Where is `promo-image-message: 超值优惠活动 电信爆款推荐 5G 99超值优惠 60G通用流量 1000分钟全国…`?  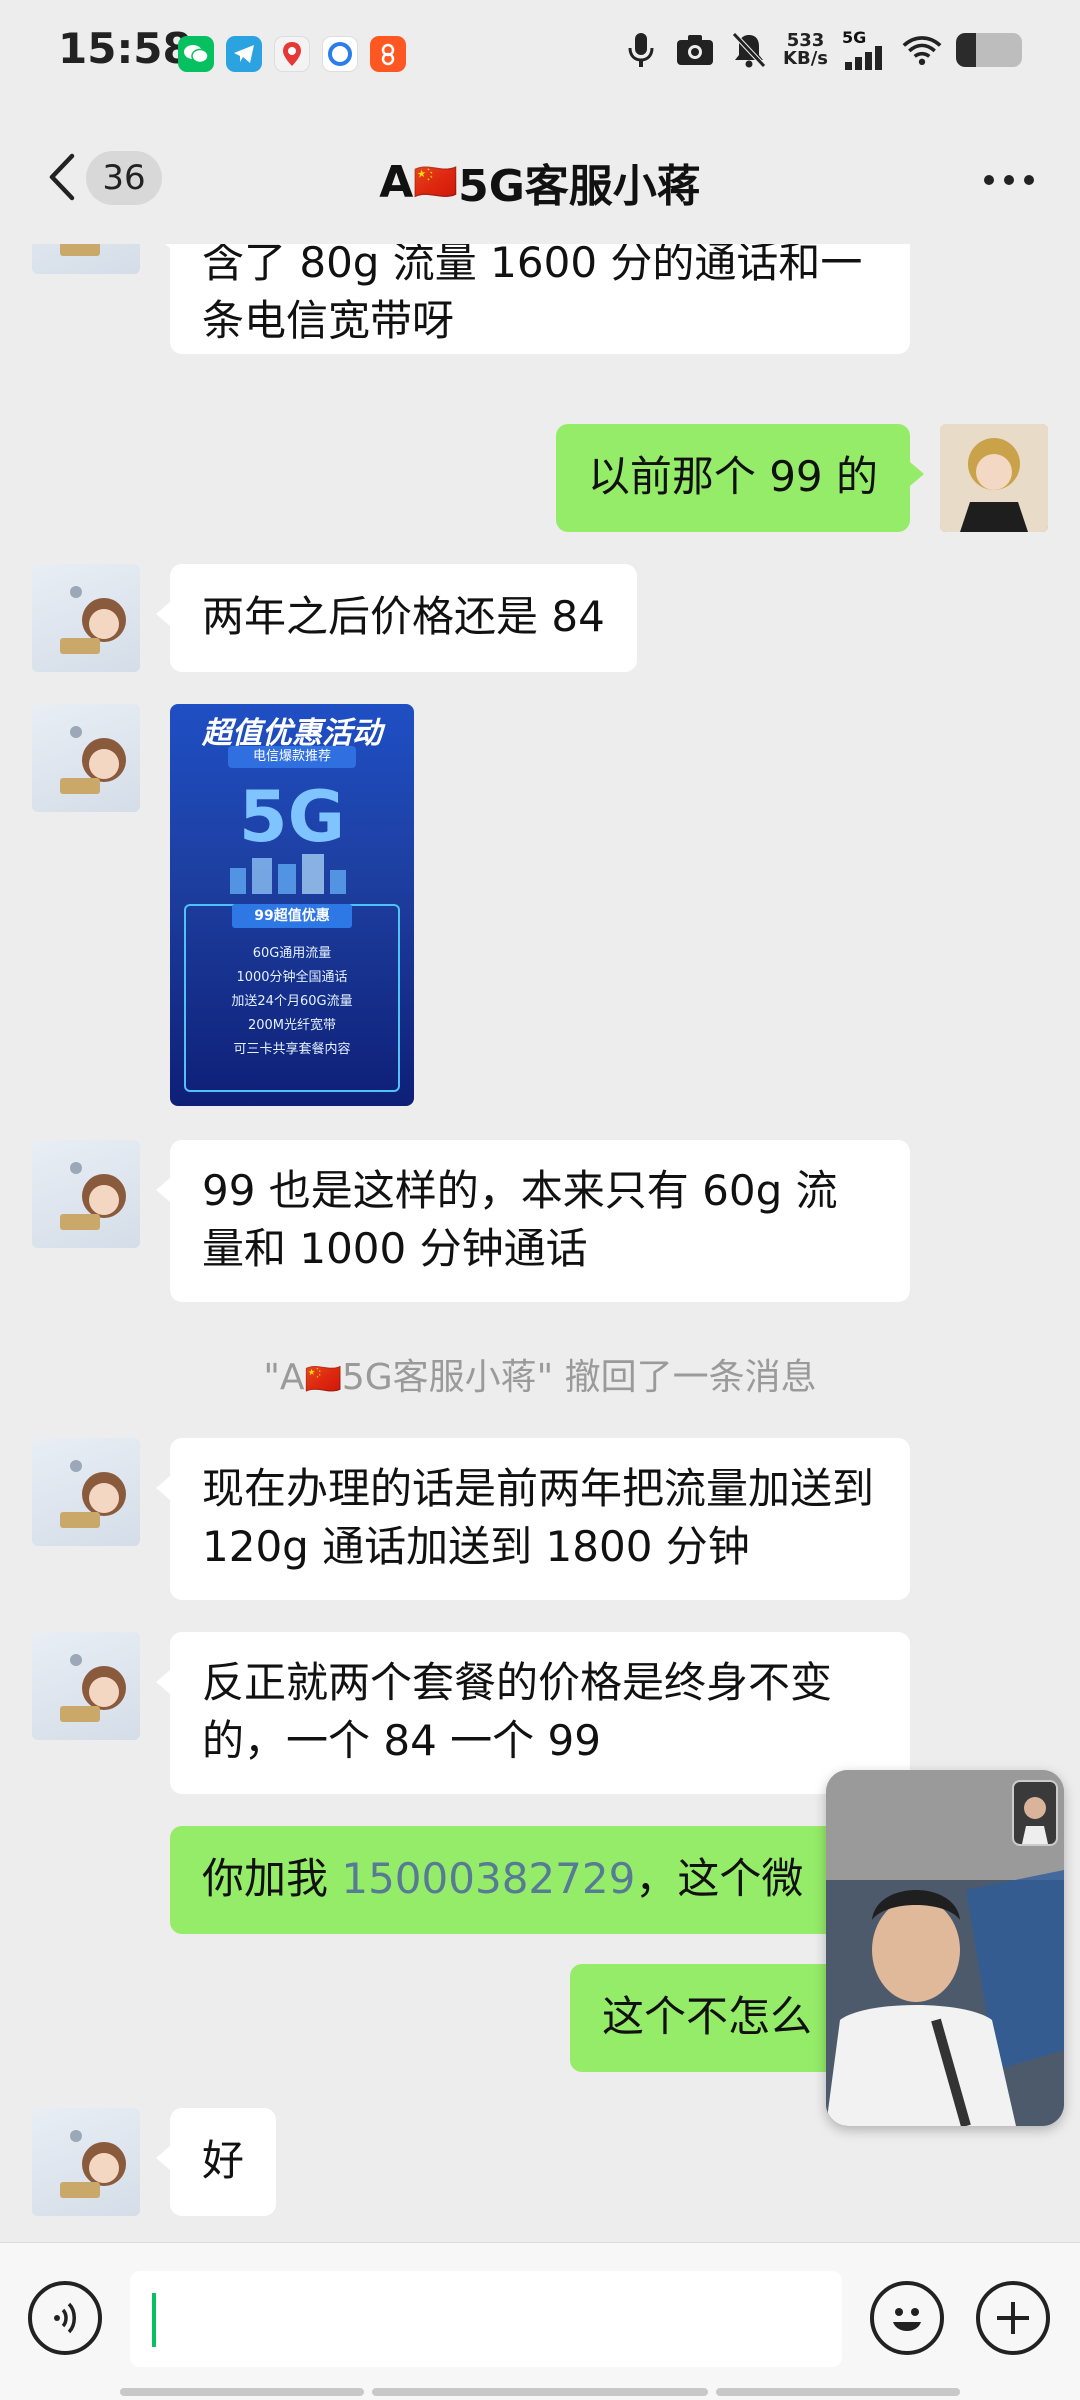 promo-image-message: 超值优惠活动 电信爆款推荐 5G 99超值优惠 60G通用流量 1000分钟全国… is located at coordinates (292, 905).